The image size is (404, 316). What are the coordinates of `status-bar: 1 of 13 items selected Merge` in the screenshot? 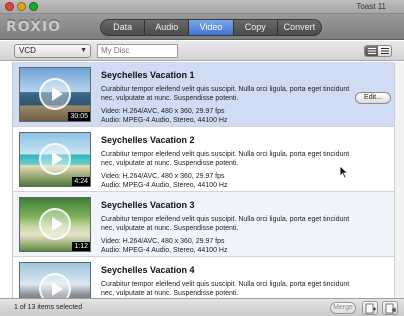 It's located at (202, 307).